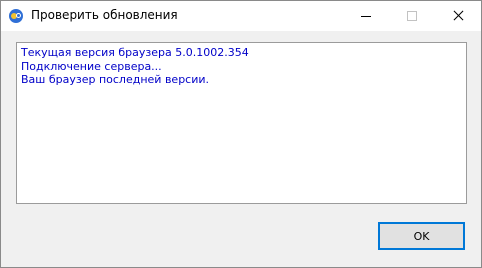  I want to click on window-title: Проверить обновления, so click(104, 15).